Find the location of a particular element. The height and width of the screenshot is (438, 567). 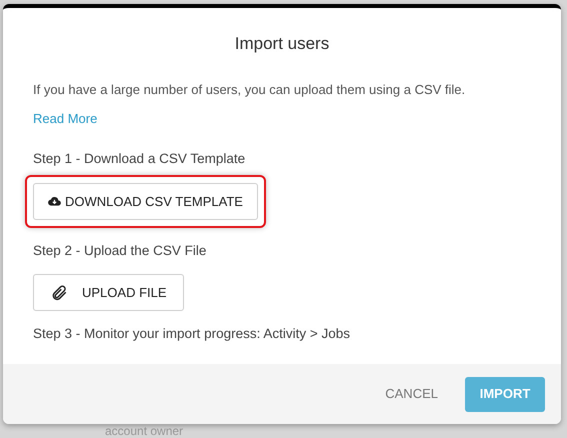

paperclip-icon is located at coordinates (59, 293).